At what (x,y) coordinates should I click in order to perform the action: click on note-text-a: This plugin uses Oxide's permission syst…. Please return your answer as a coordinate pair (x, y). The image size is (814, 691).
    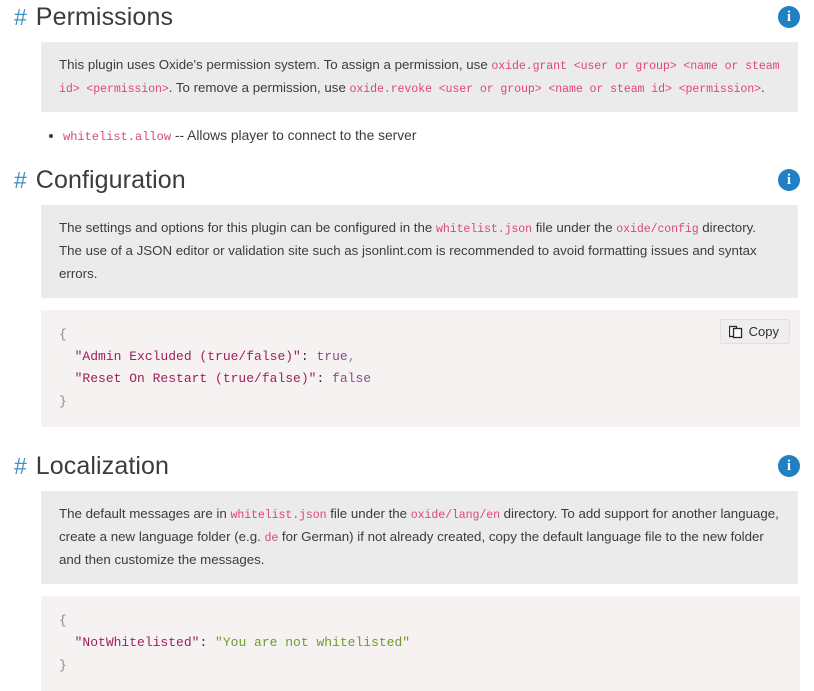
    Looking at the image, I should click on (275, 64).